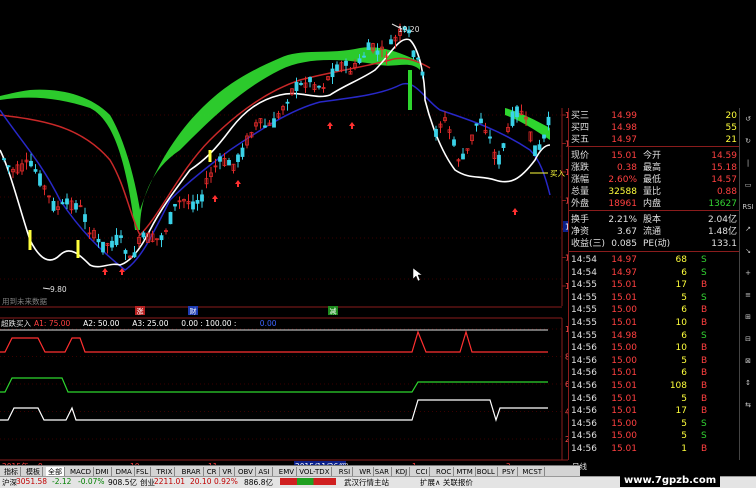 This screenshot has width=756, height=488. What do you see at coordinates (91, 481) in the screenshot?
I see `sh-pct: -0.07%` at bounding box center [91, 481].